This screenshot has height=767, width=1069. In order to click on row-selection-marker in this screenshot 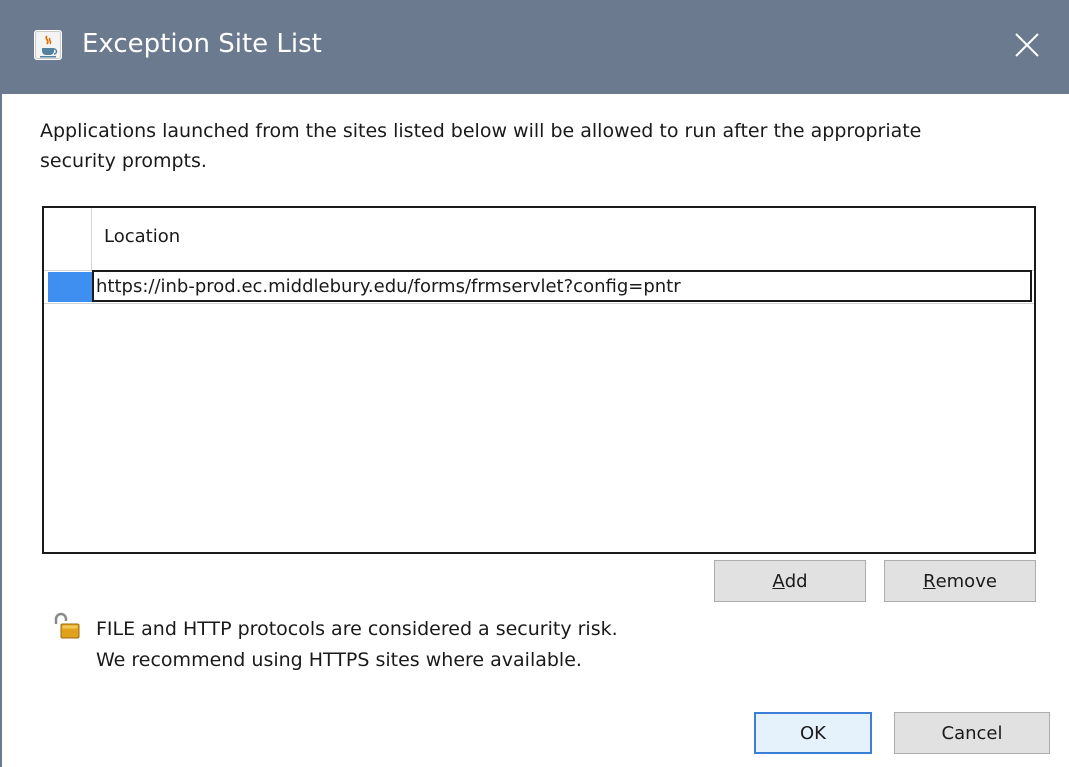, I will do `click(70, 287)`.